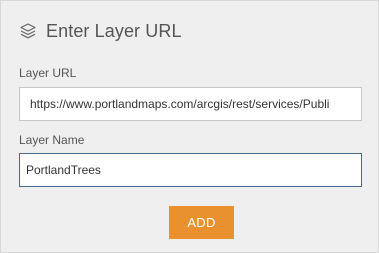 The height and width of the screenshot is (253, 379). I want to click on layer-name-input, so click(190, 170).